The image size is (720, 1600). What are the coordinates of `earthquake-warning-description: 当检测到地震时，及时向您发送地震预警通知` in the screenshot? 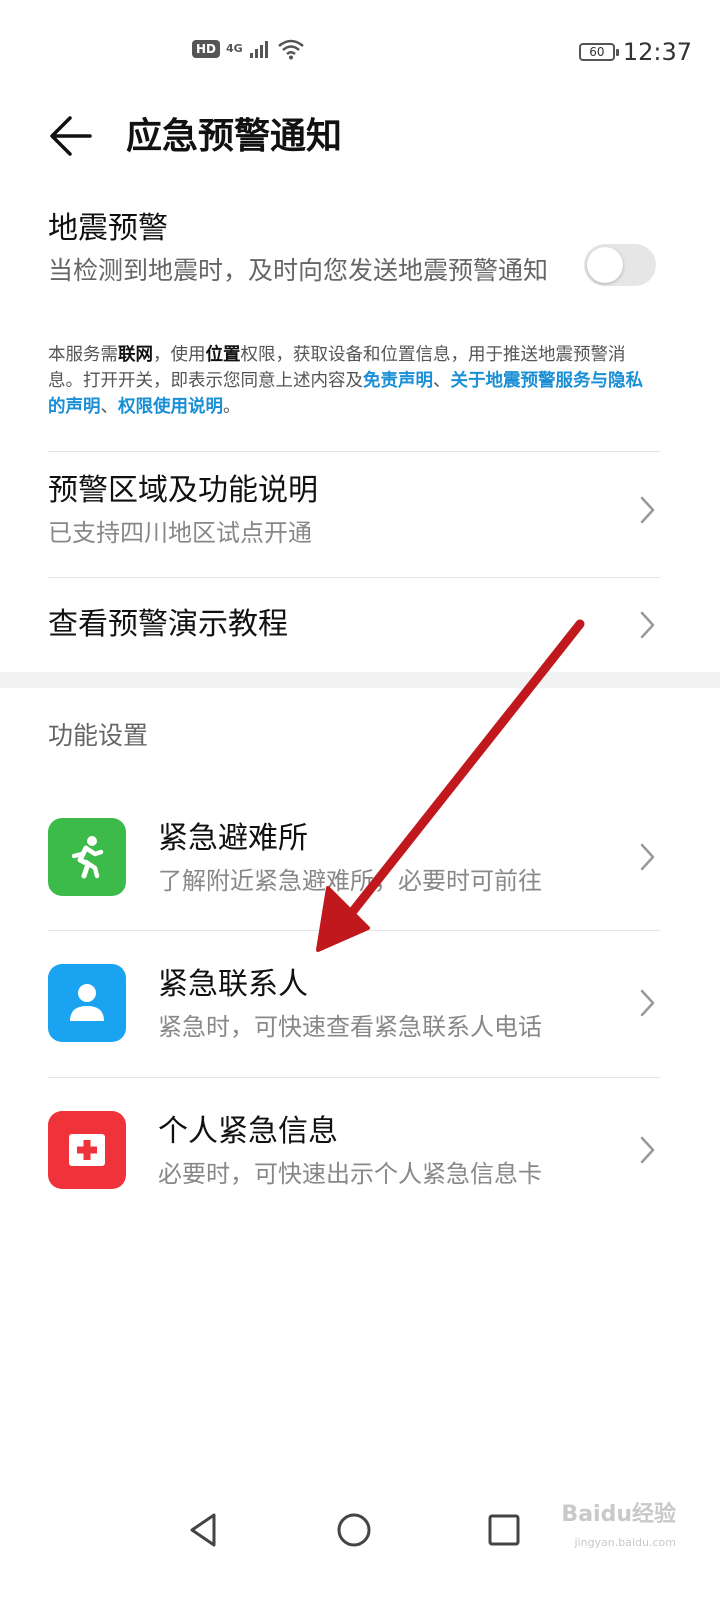 It's located at (298, 270).